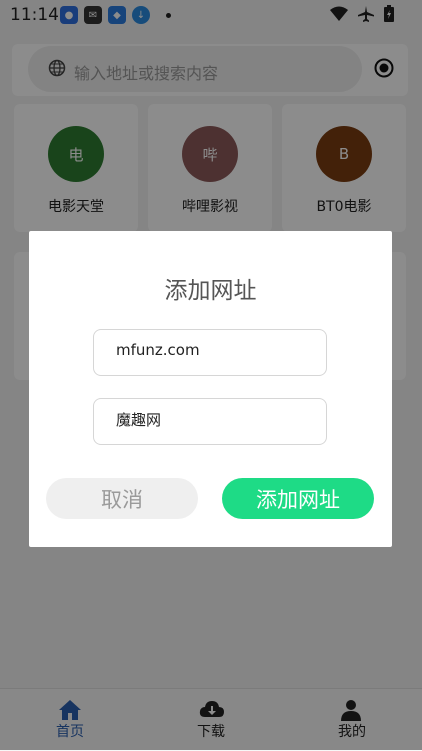  I want to click on url-field, so click(210, 352).